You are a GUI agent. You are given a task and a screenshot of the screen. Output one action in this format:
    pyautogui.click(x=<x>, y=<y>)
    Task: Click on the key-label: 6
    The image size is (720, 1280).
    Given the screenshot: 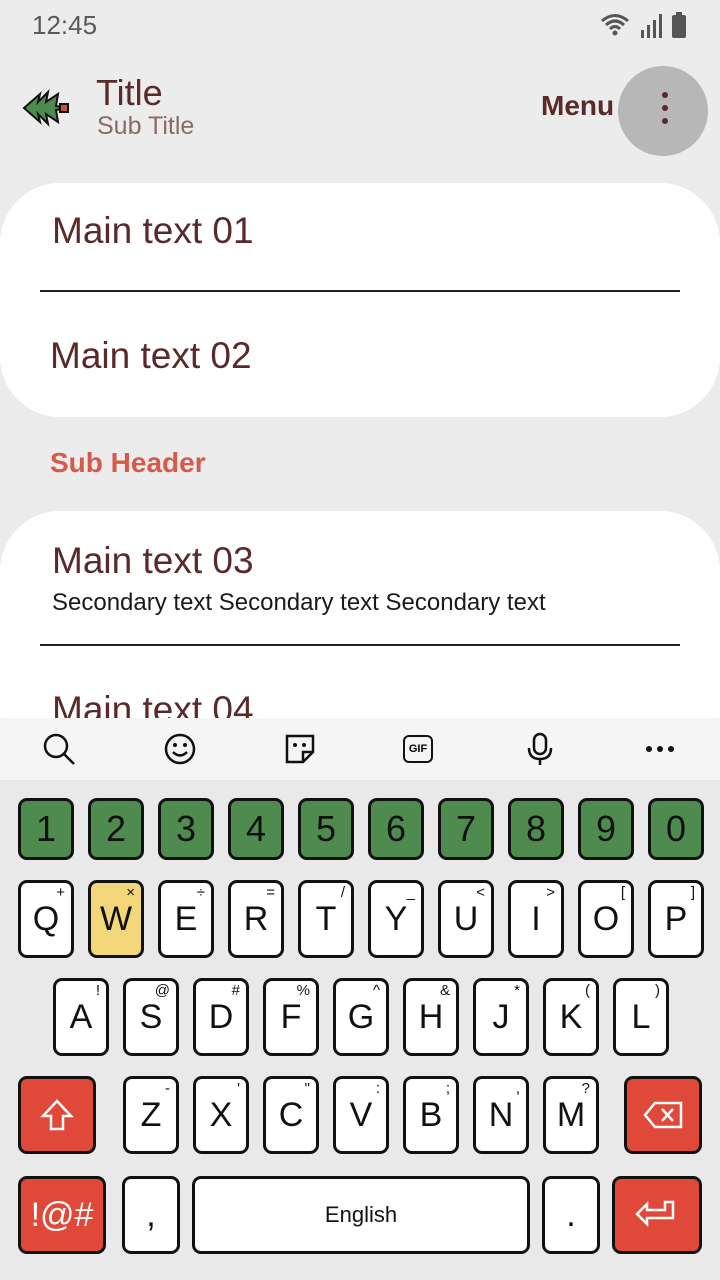 What is the action you would take?
    pyautogui.click(x=396, y=828)
    